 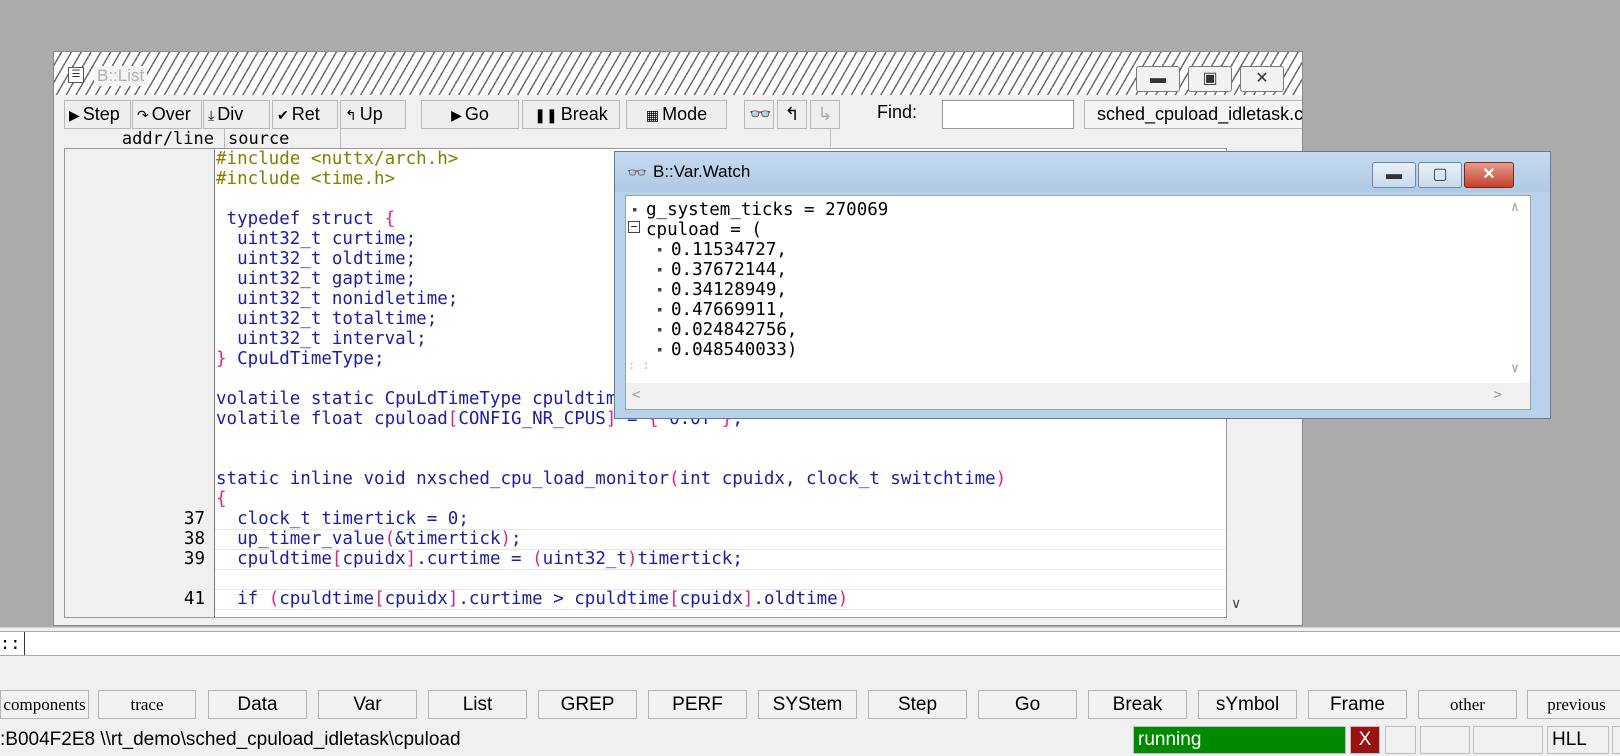 What do you see at coordinates (121, 76) in the screenshot?
I see `list-window-title: B::List` at bounding box center [121, 76].